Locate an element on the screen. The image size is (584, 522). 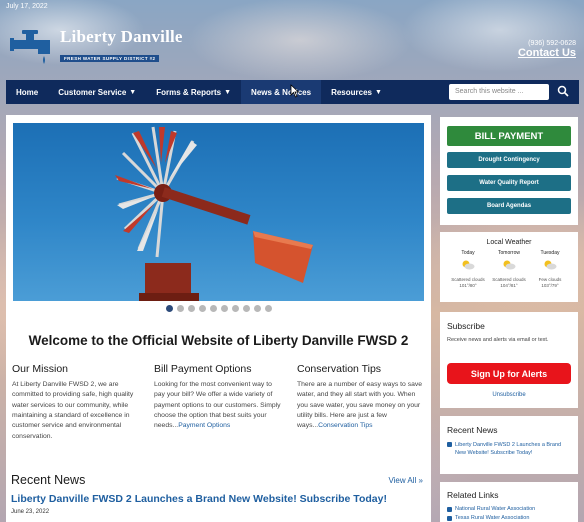
nav-forms-reports-label: Forms & Reports is located at coordinates (189, 92).